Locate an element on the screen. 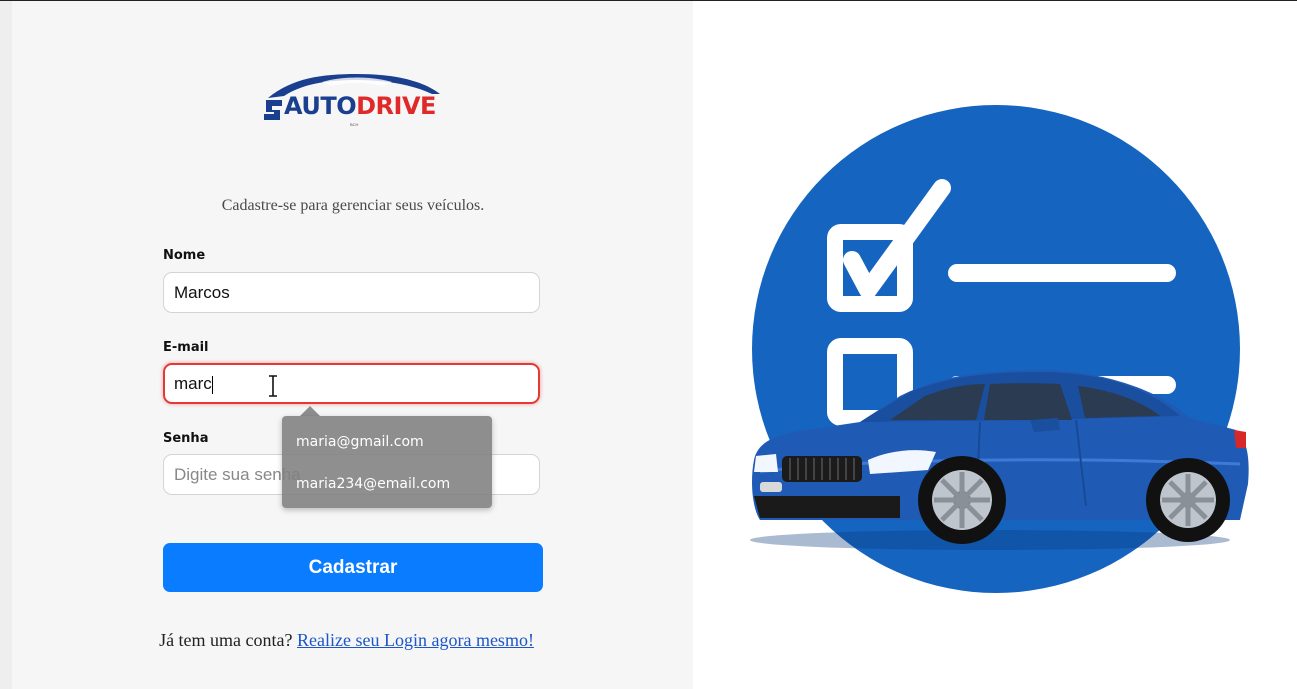  email-value: marc is located at coordinates (193, 383).